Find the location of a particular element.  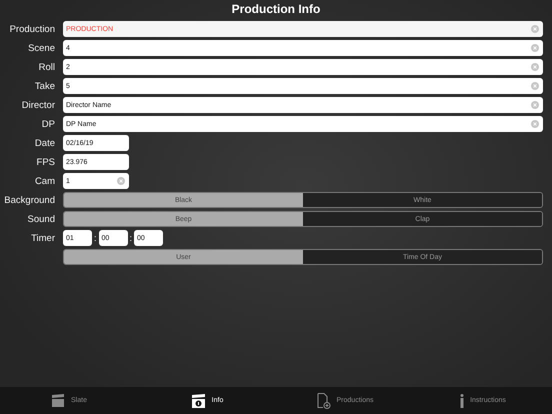

page-title: Production Info is located at coordinates (276, 9).